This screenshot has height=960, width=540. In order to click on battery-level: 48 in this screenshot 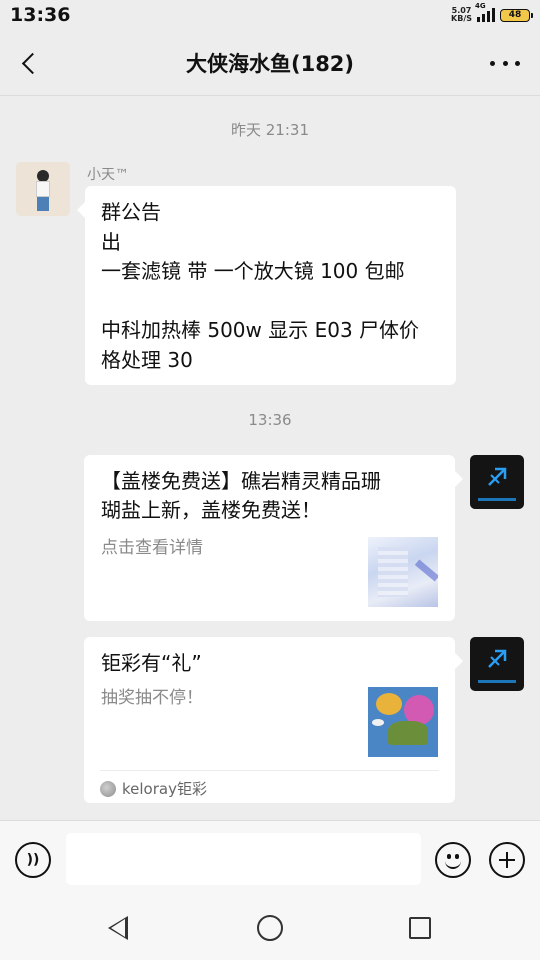, I will do `click(515, 15)`.